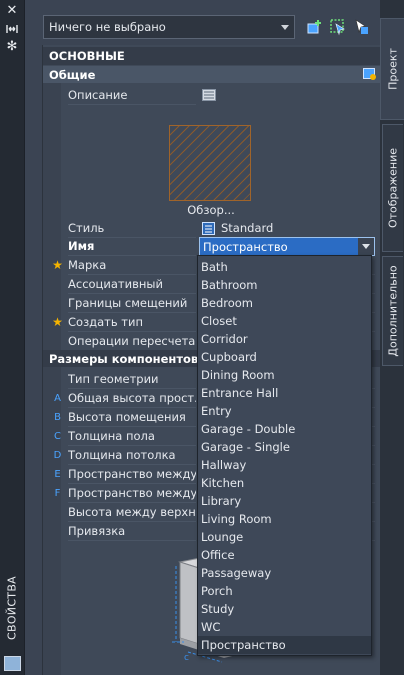  What do you see at coordinates (284, 465) in the screenshot?
I see `dropdown-option: Hallway` at bounding box center [284, 465].